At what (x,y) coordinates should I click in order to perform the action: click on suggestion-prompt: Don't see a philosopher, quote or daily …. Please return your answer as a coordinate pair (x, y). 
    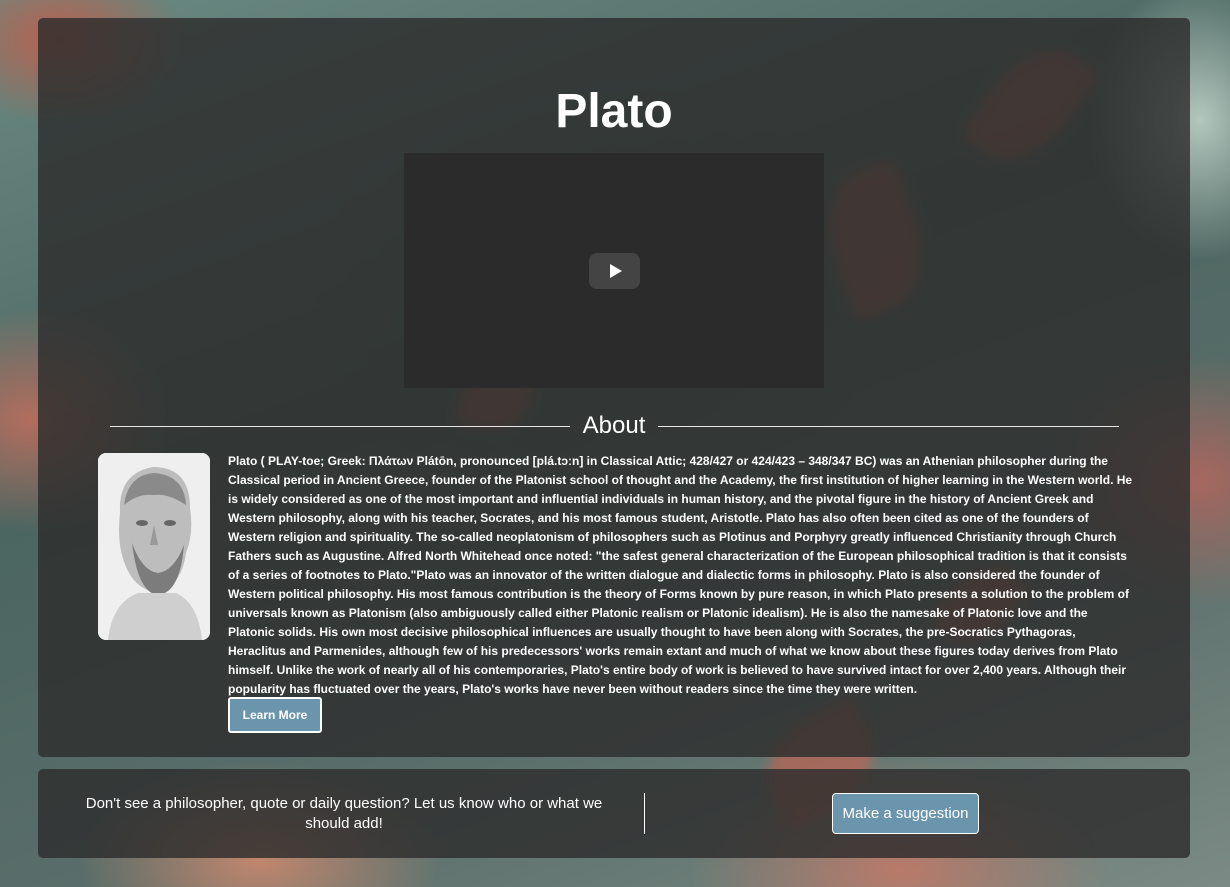
    Looking at the image, I should click on (344, 813).